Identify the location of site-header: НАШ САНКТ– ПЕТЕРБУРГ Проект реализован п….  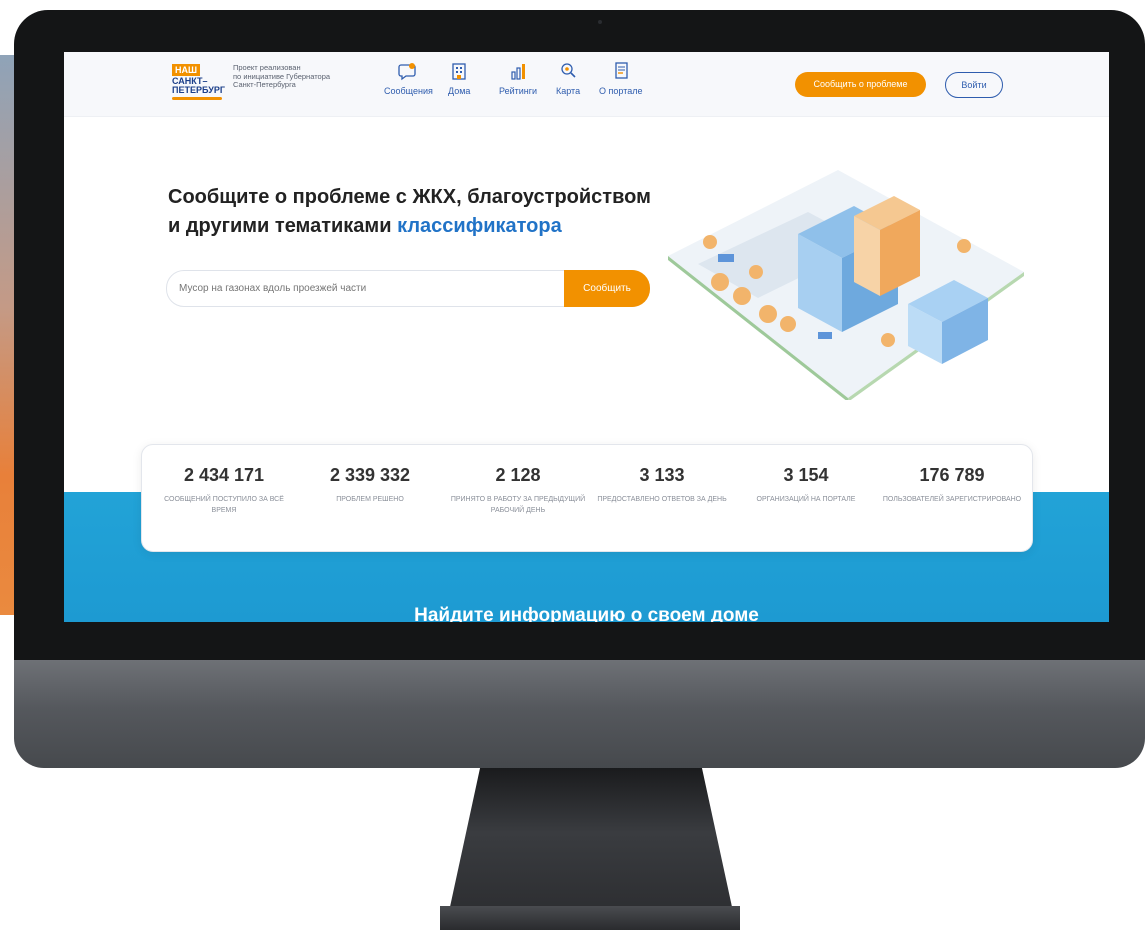
(586, 84).